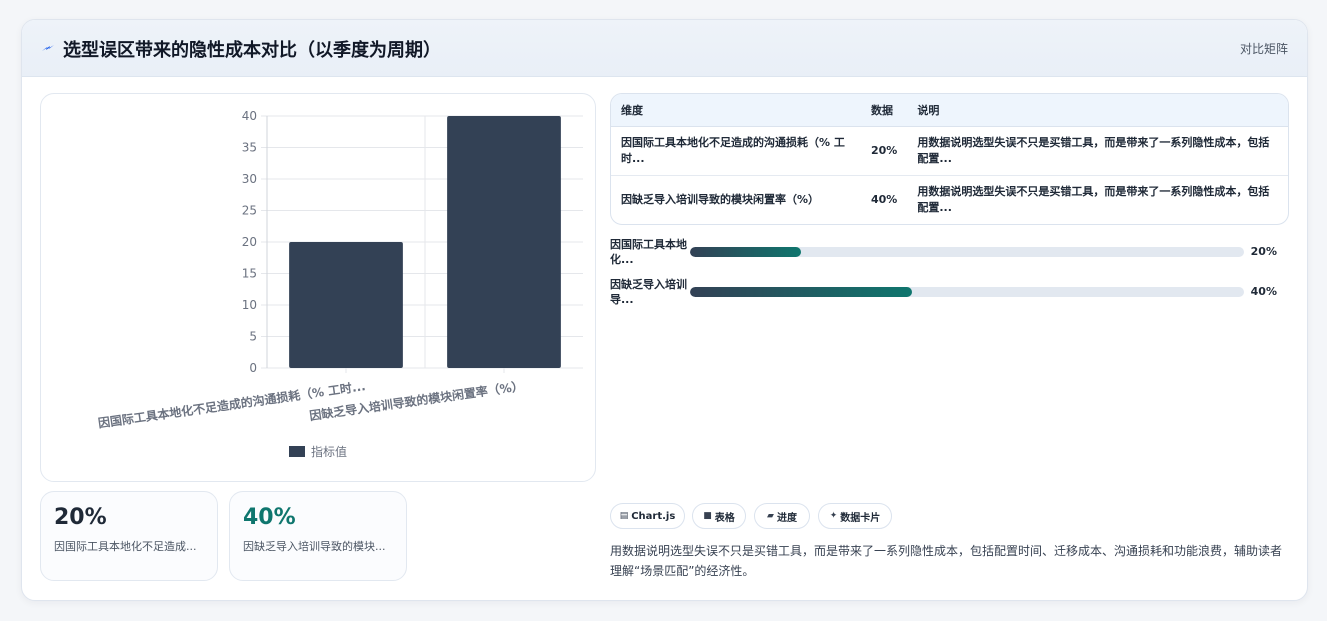 This screenshot has width=1327, height=621. I want to click on chip-label: 进度, so click(786, 518).